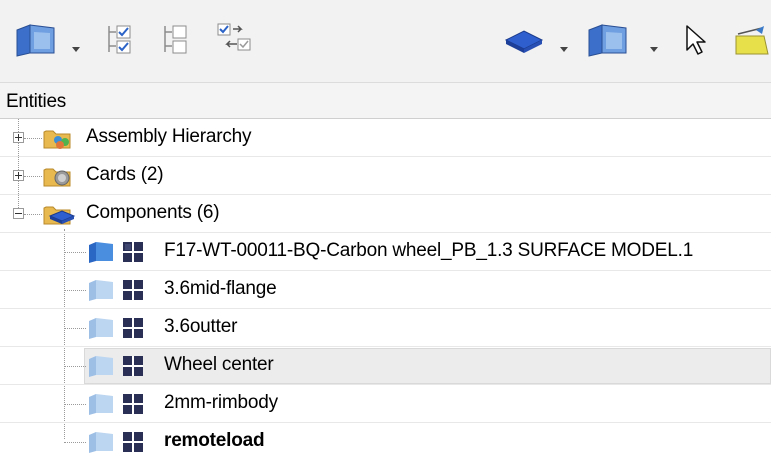 The width and height of the screenshot is (771, 461). Describe the element at coordinates (177, 40) in the screenshot. I see `checklist-empty-icon` at that location.